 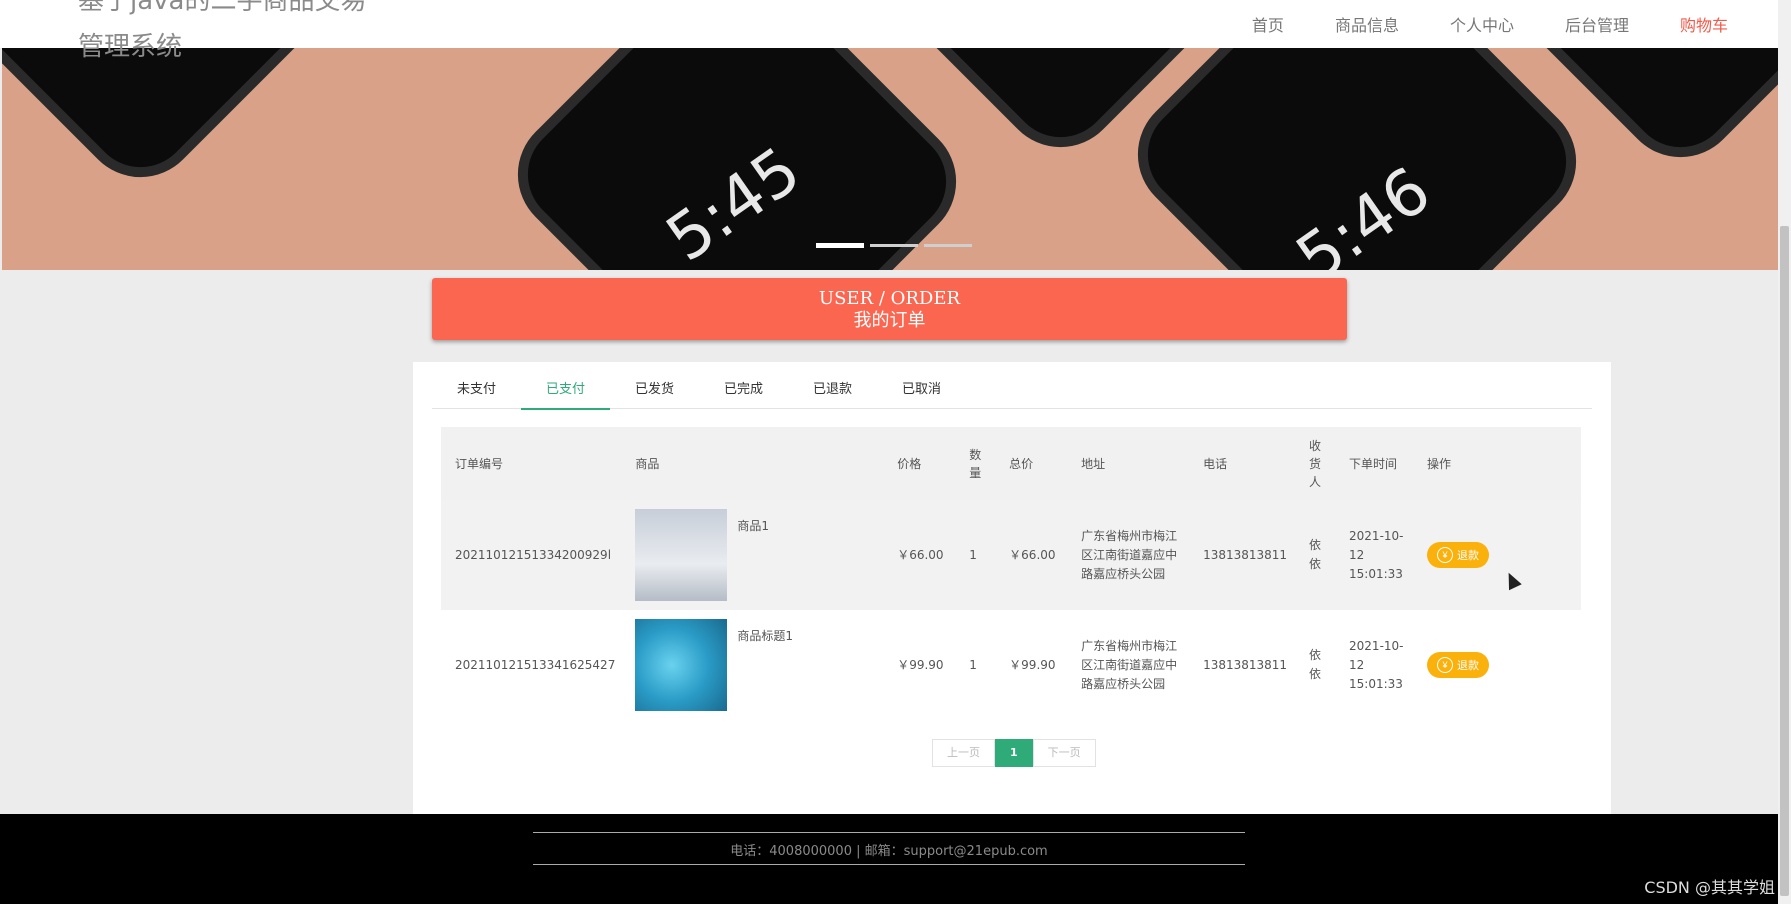 I want to click on tab-cancelled: 已取消, so click(x=921, y=390).